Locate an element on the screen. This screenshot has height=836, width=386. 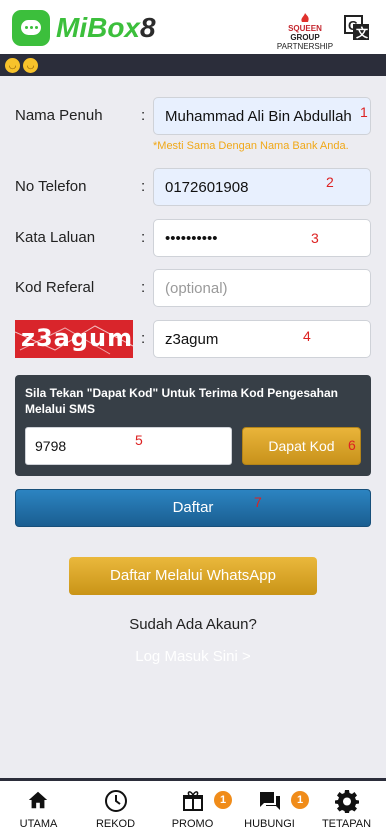
gift-icon is located at coordinates (193, 801).